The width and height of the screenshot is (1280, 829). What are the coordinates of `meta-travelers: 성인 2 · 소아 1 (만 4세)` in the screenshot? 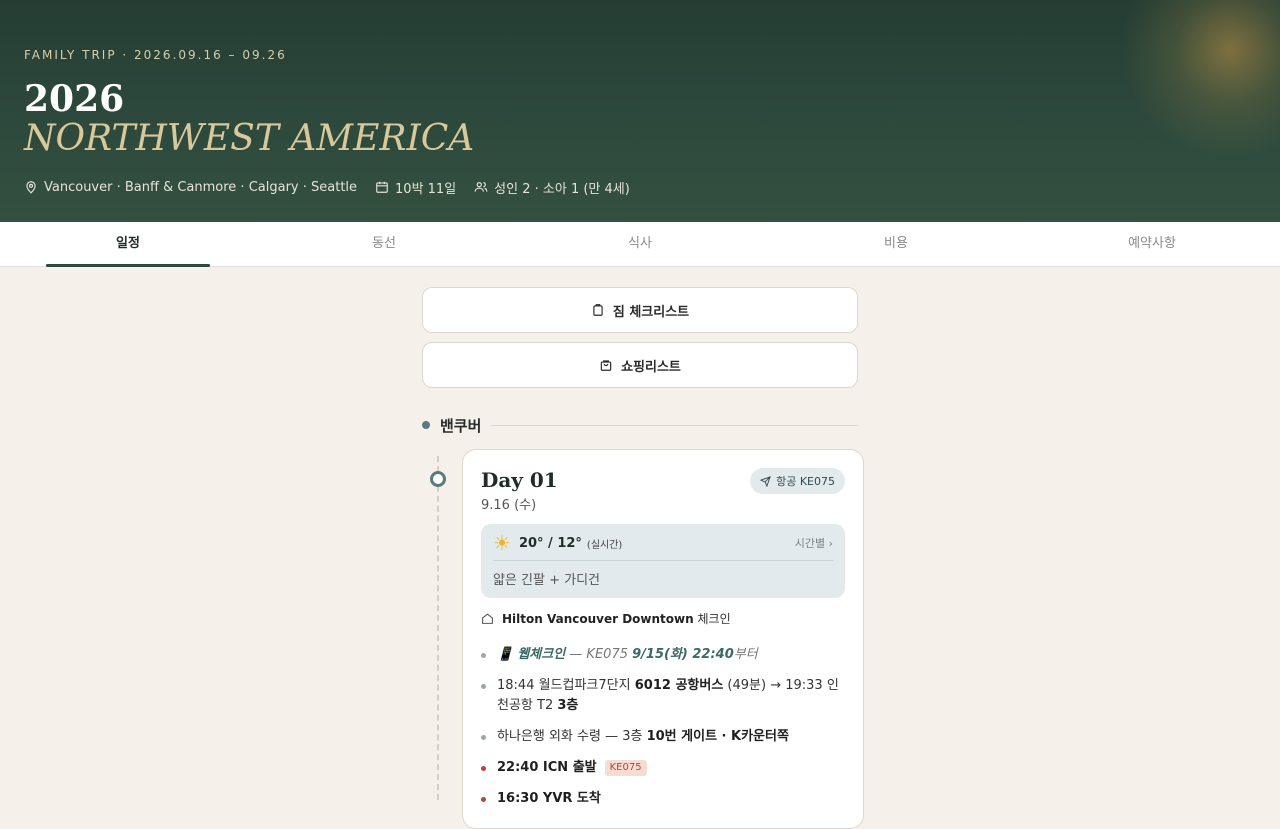 It's located at (552, 187).